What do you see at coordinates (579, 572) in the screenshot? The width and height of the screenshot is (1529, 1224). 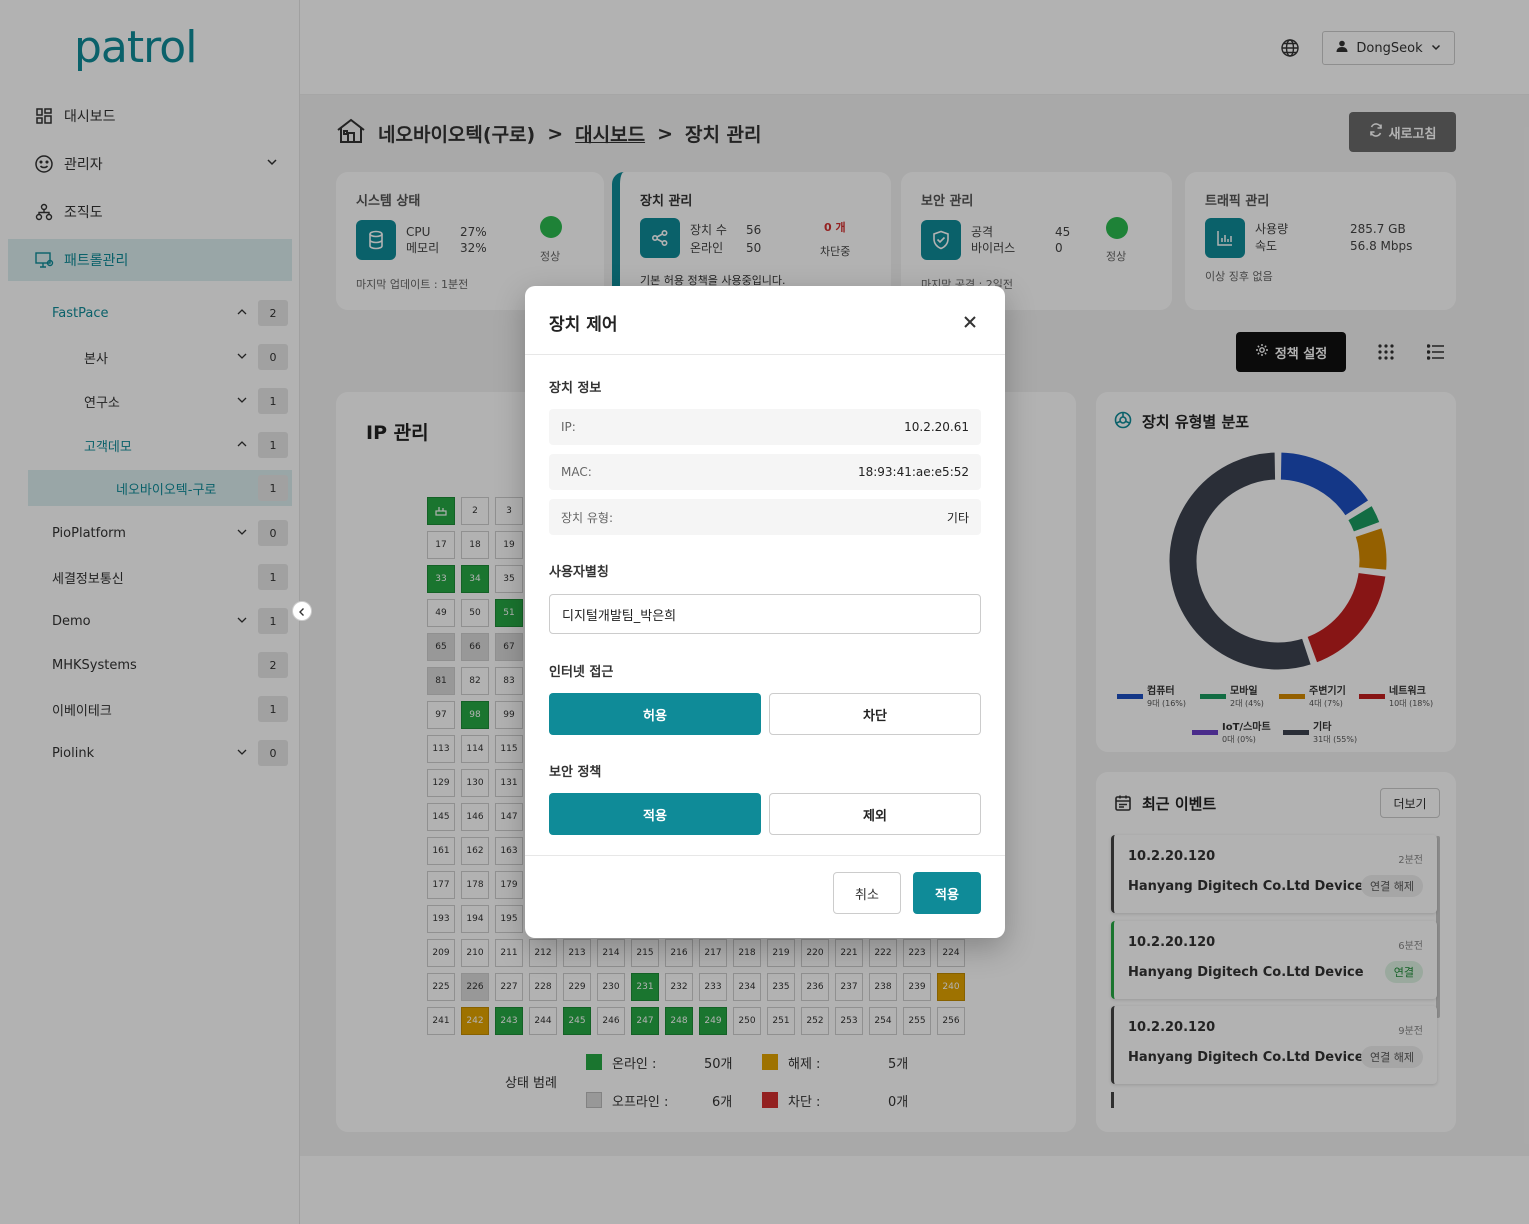 I see `alias-title: 사용자별칭` at bounding box center [579, 572].